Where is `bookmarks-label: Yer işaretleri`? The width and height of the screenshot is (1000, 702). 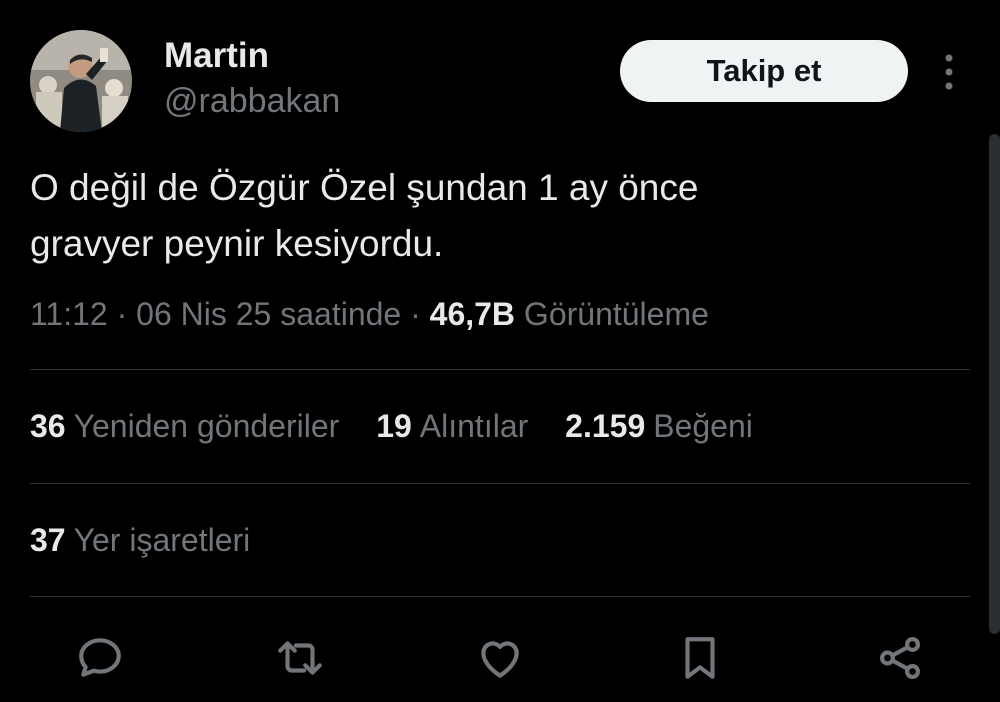
bookmarks-label: Yer işaretleri is located at coordinates (162, 540).